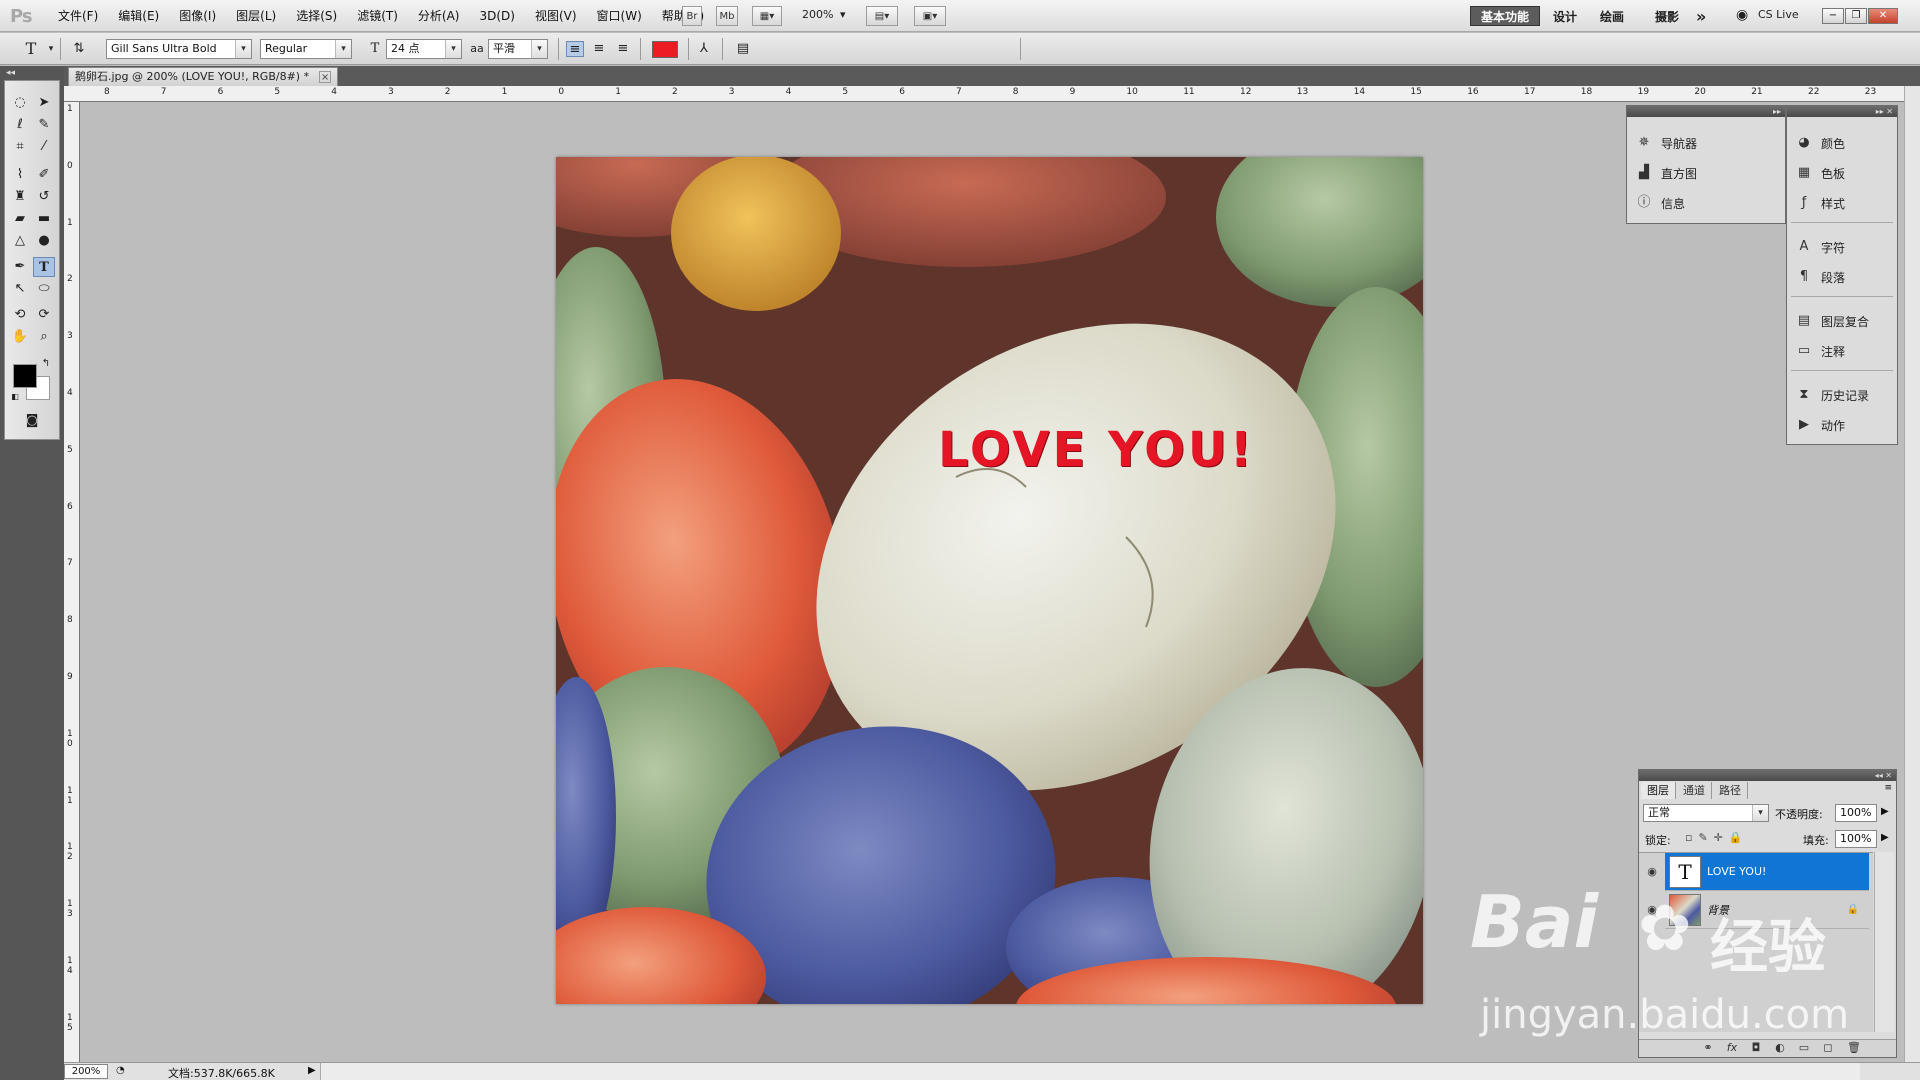 The height and width of the screenshot is (1080, 1920). What do you see at coordinates (518, 49) in the screenshot?
I see `antialias-select: 平滑 ▾` at bounding box center [518, 49].